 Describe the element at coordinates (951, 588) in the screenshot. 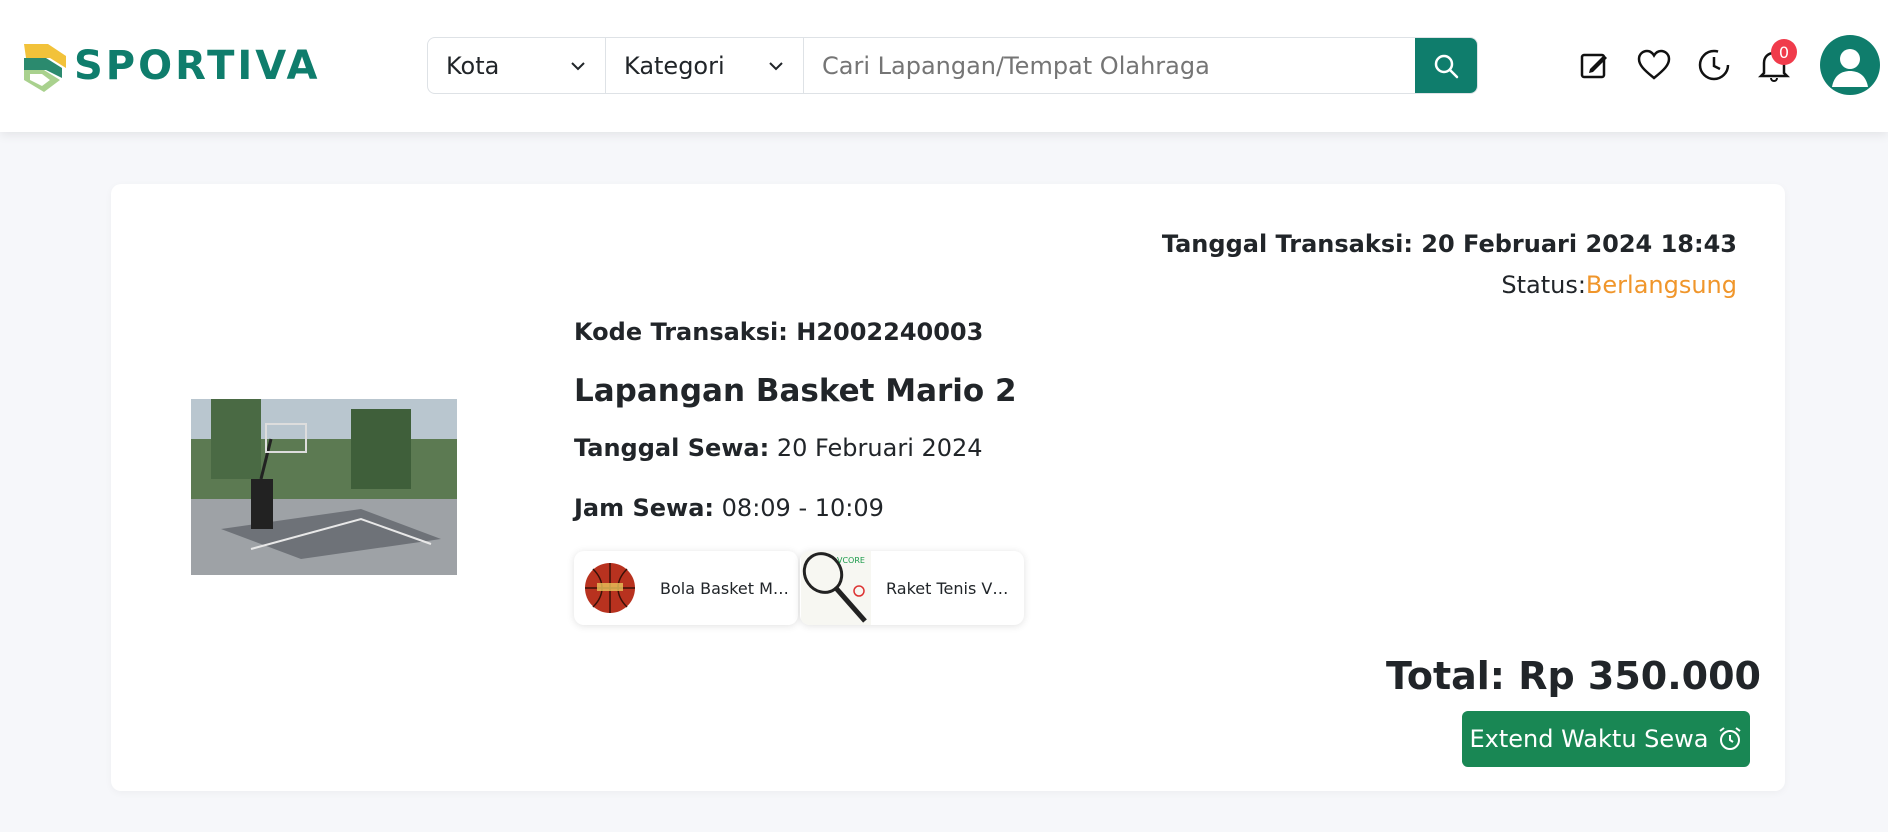

I see `item-name: Raket Tenis VCORE PRO` at that location.